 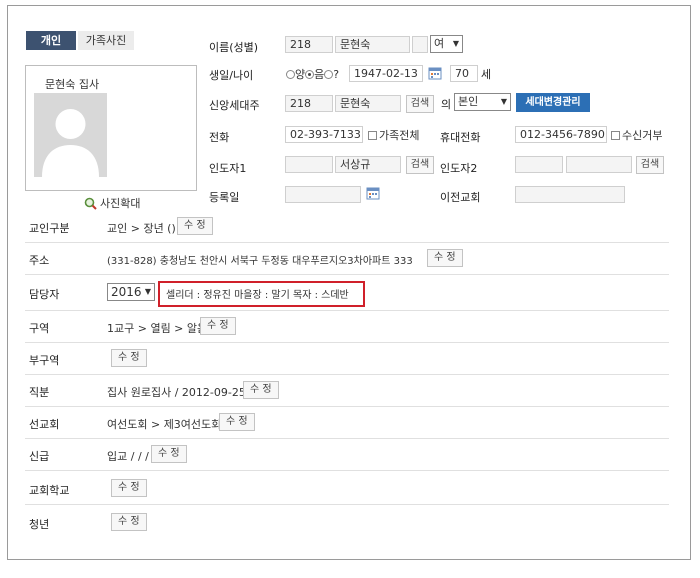 I want to click on avatar, so click(x=70, y=135).